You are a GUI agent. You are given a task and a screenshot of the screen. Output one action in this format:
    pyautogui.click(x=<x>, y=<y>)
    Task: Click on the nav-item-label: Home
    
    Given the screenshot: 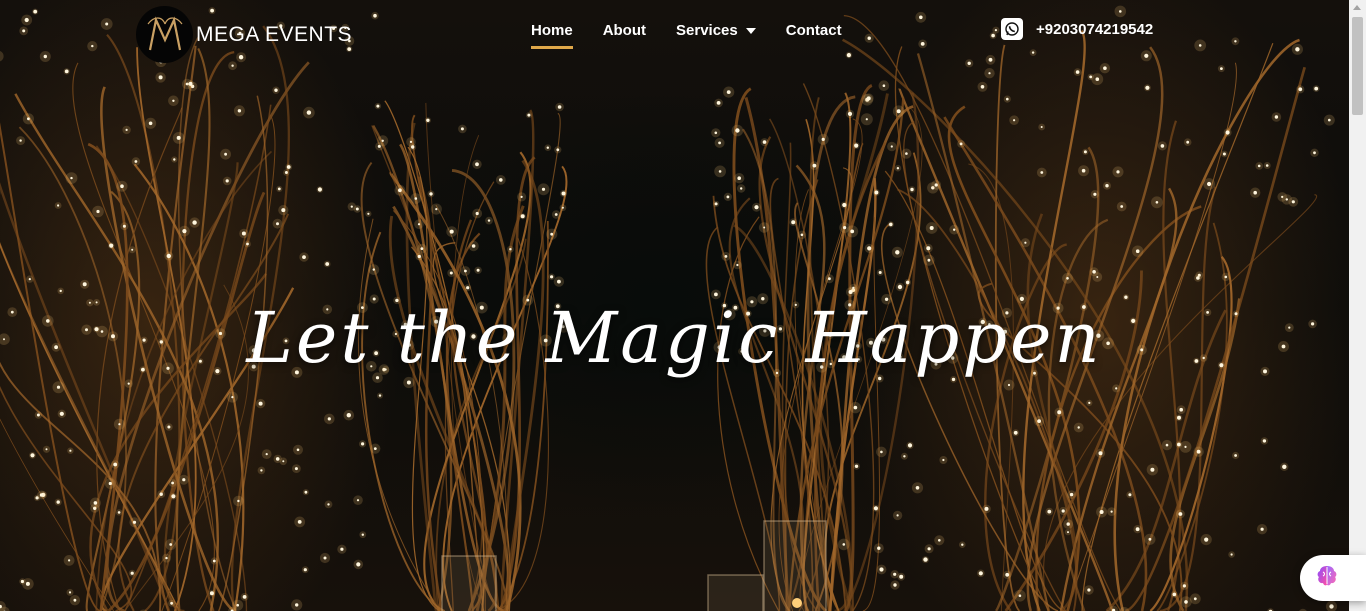 What is the action you would take?
    pyautogui.click(x=552, y=30)
    